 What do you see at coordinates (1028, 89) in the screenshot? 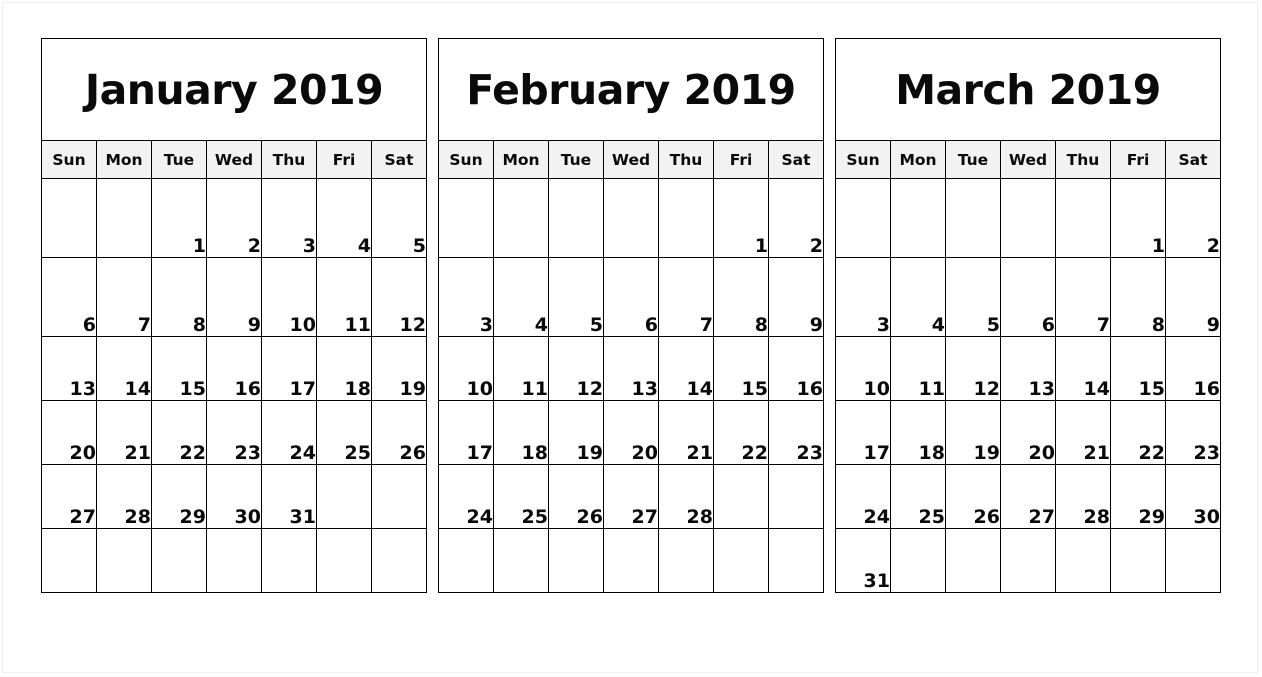
I see `month-title-row: March 2019` at bounding box center [1028, 89].